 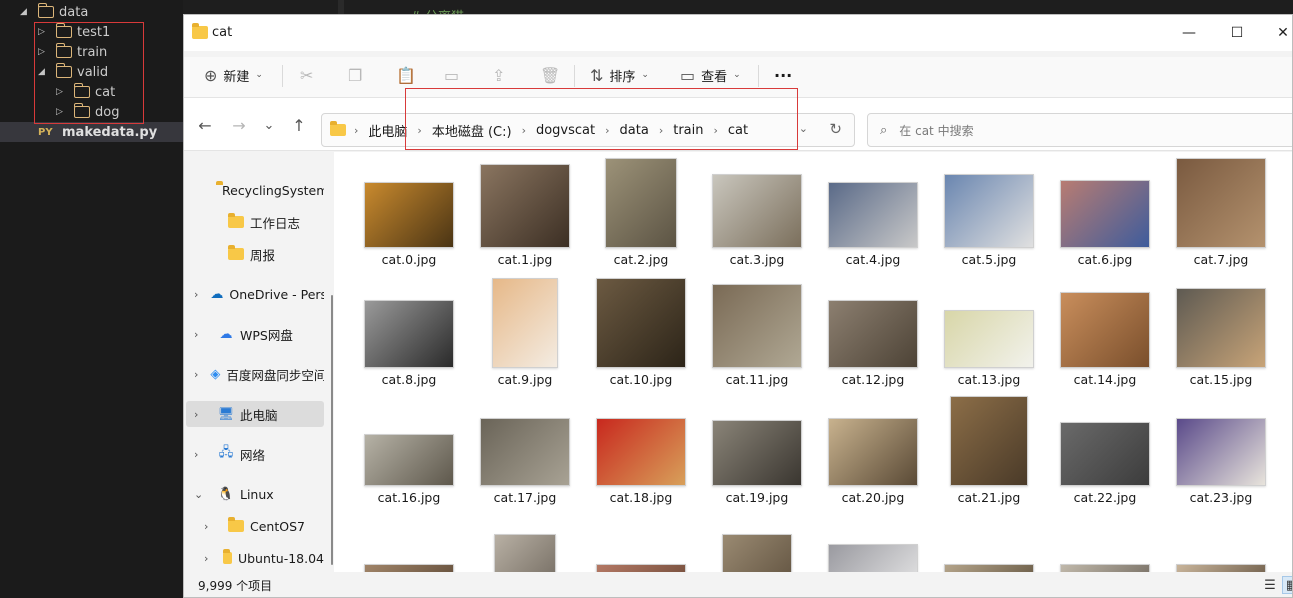 What do you see at coordinates (255, 374) in the screenshot?
I see `sidebar-item: › ◈ 百度网盘同步空间` at bounding box center [255, 374].